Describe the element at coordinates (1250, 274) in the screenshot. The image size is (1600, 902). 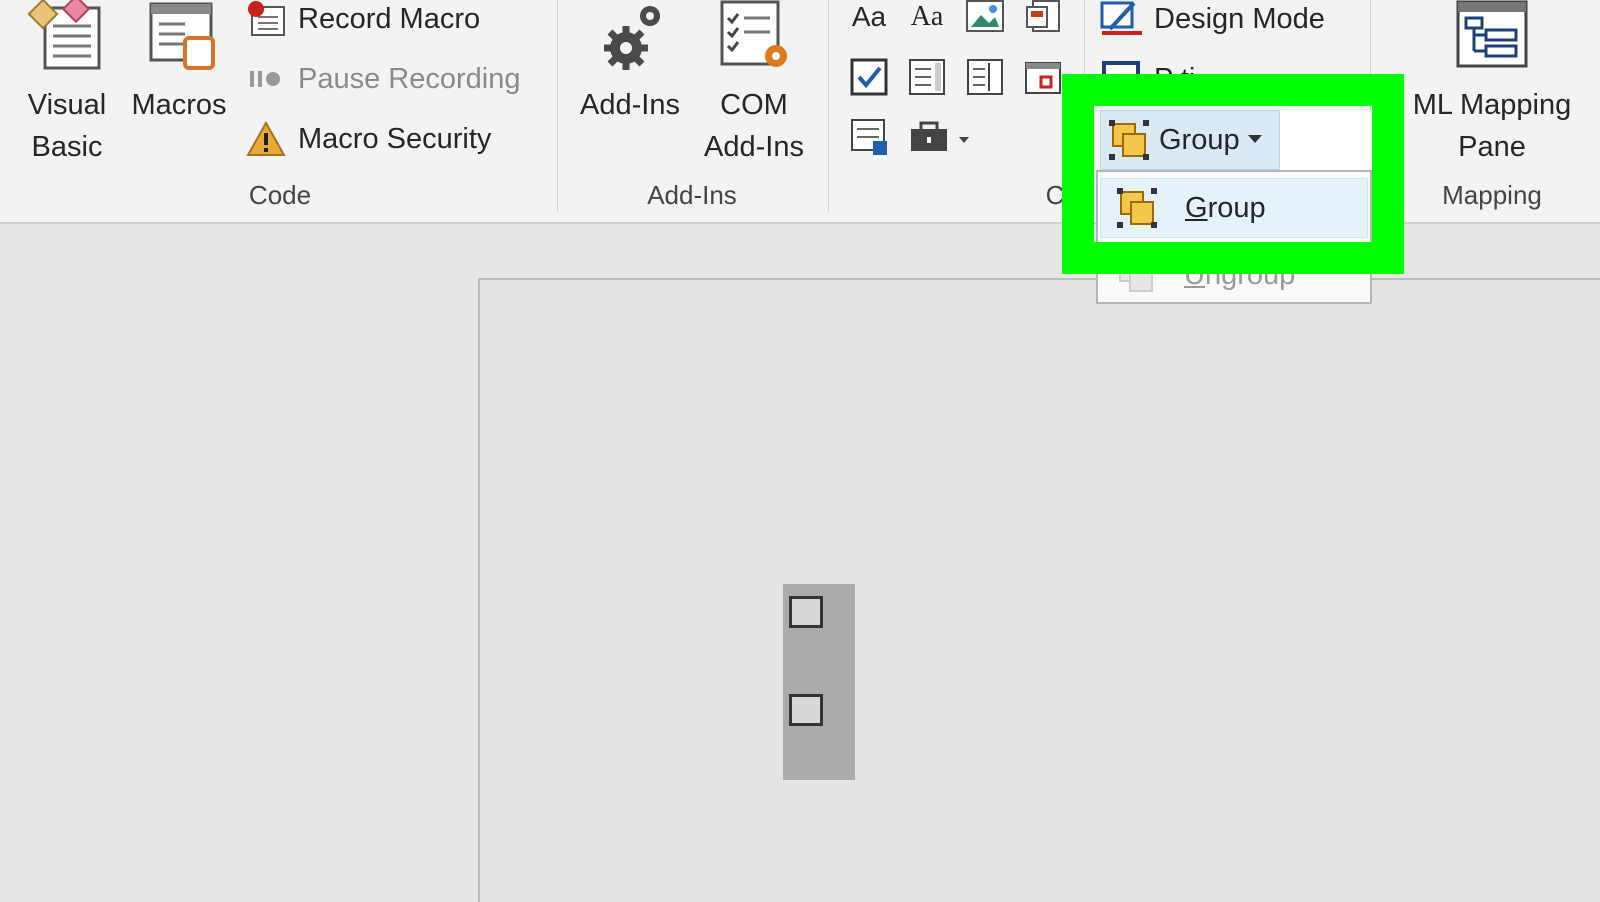
I see `menu-item-ungroup-label-rest: ngroup` at that location.